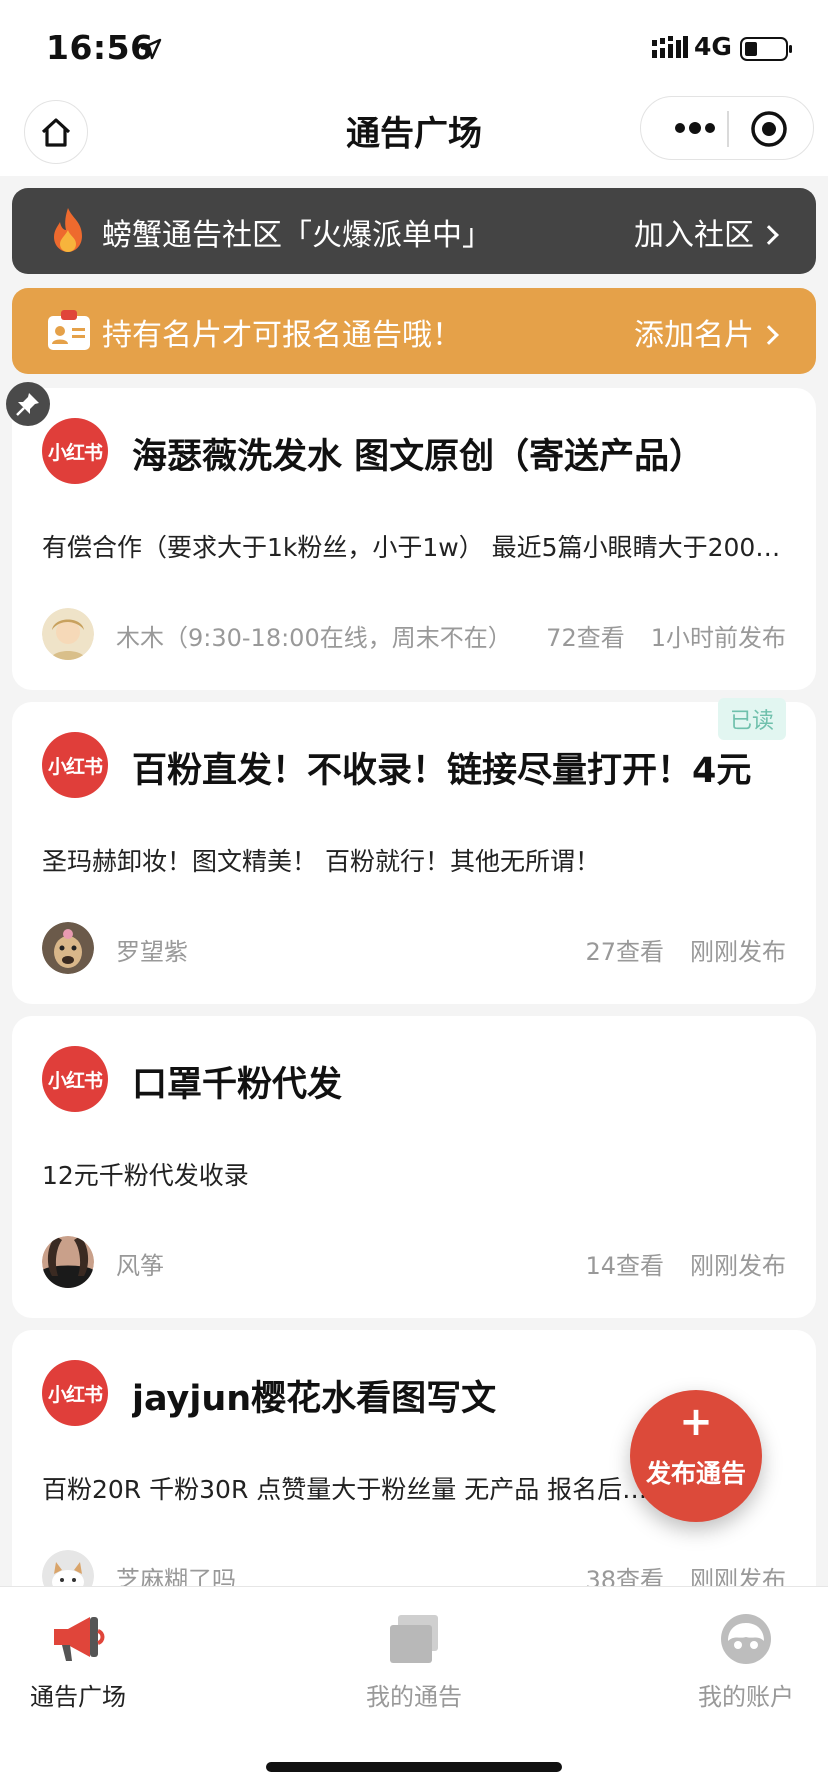  Describe the element at coordinates (414, 1697) in the screenshot. I see `tab-label: 我的通告` at that location.